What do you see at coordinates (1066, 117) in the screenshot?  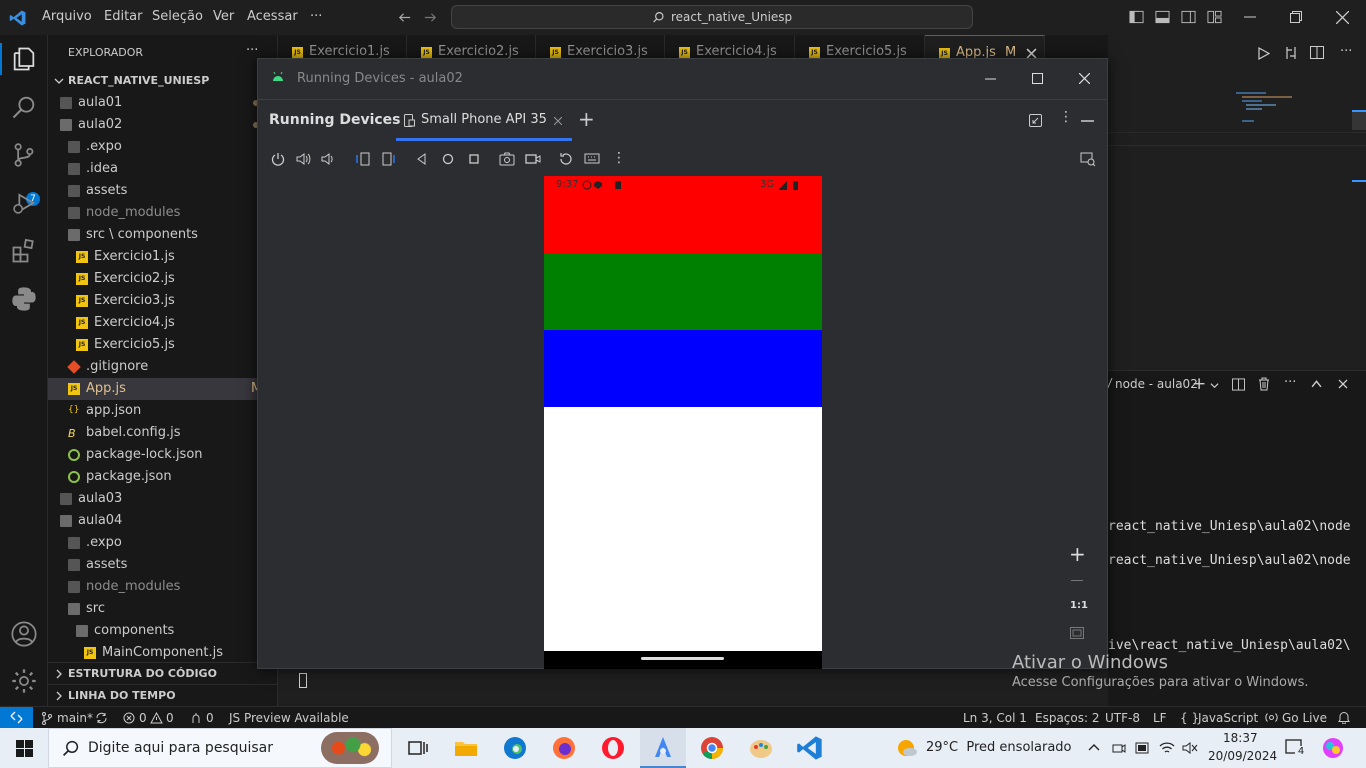 I see `device-options-button: ⋮` at bounding box center [1066, 117].